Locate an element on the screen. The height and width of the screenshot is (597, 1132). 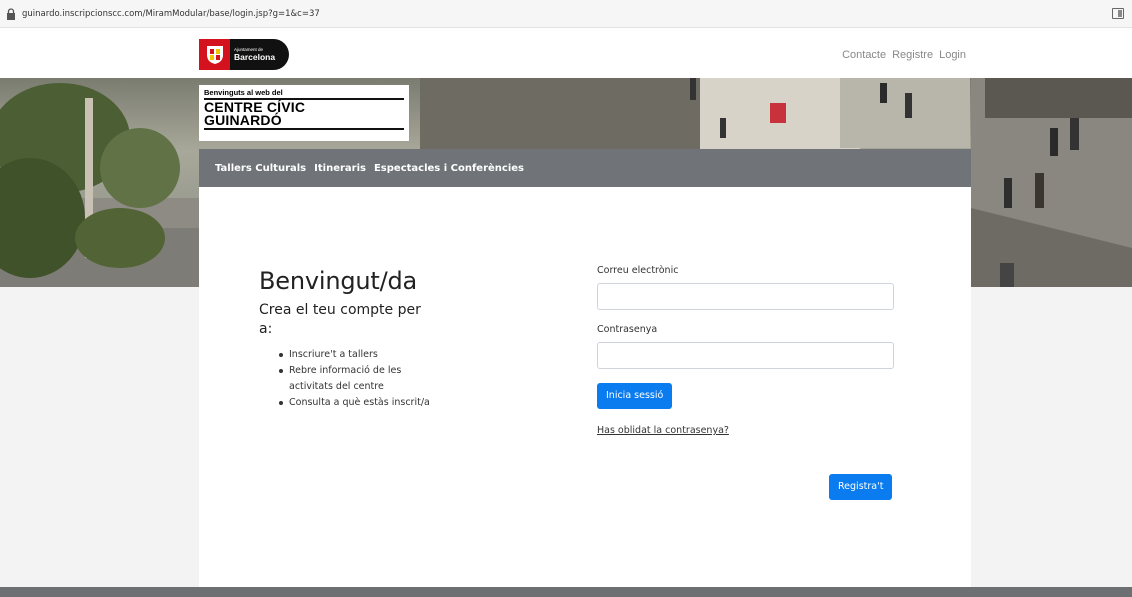
right-background is located at coordinates (1051, 437).